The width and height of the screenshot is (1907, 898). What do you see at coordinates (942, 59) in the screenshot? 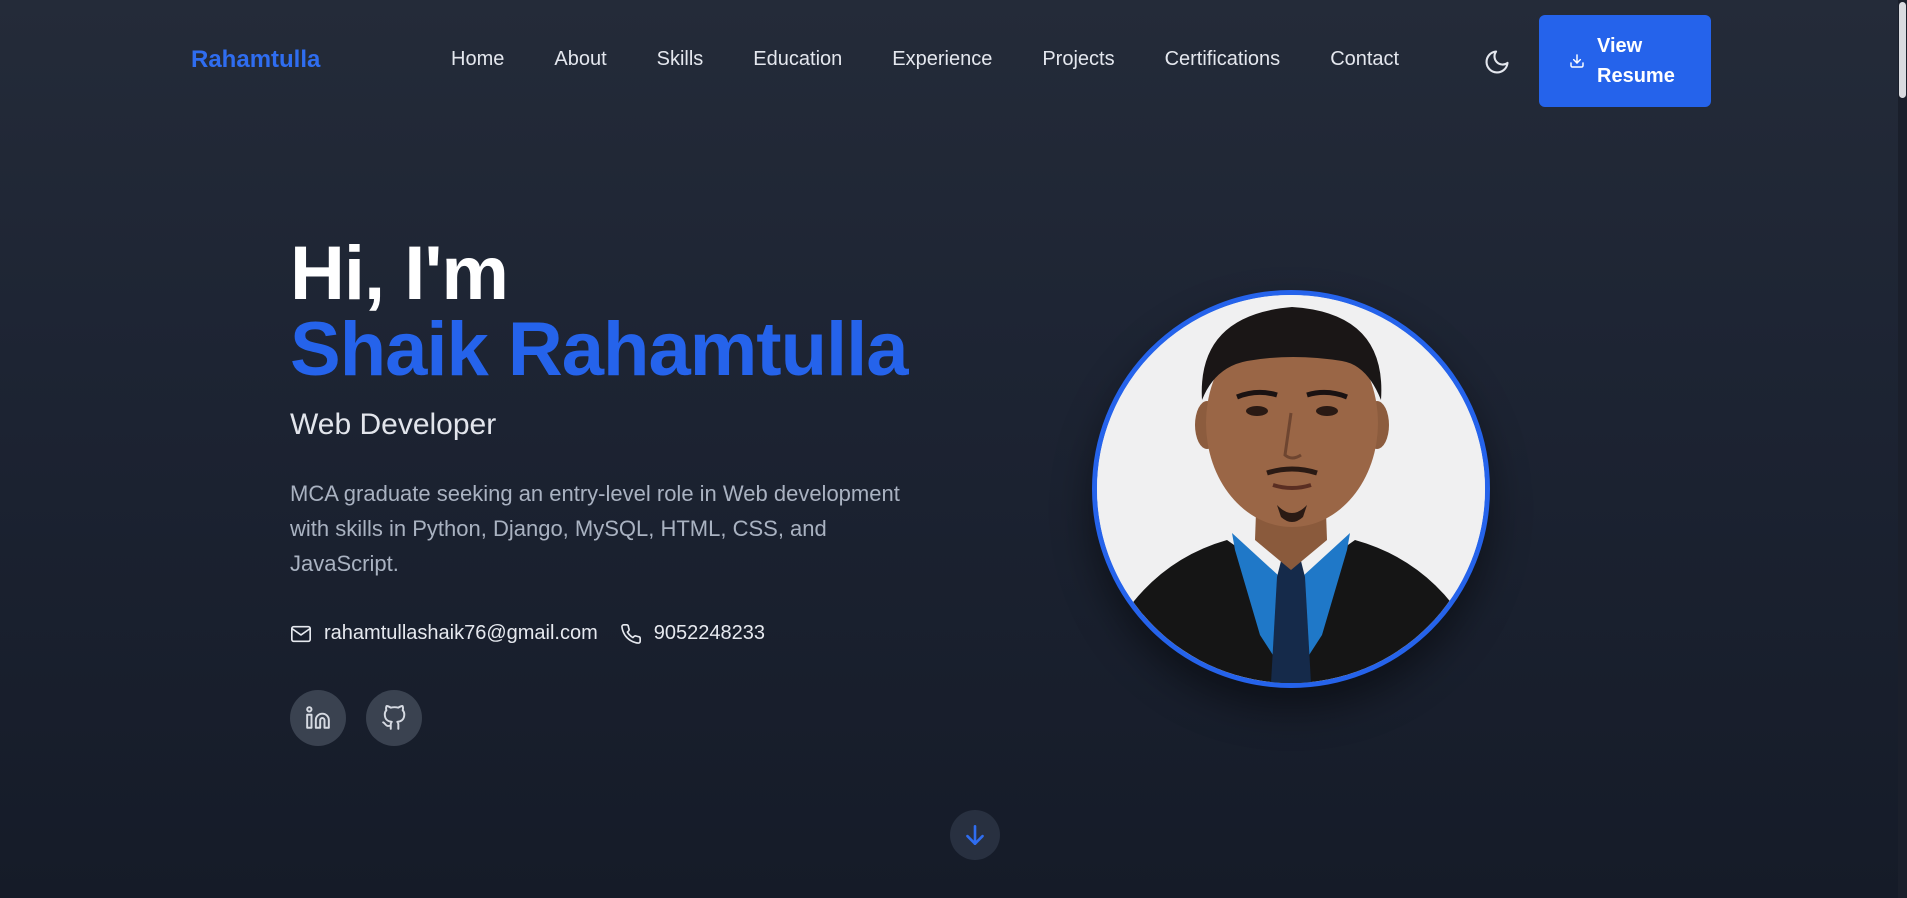
I see `nav-link-experience: Experience` at bounding box center [942, 59].